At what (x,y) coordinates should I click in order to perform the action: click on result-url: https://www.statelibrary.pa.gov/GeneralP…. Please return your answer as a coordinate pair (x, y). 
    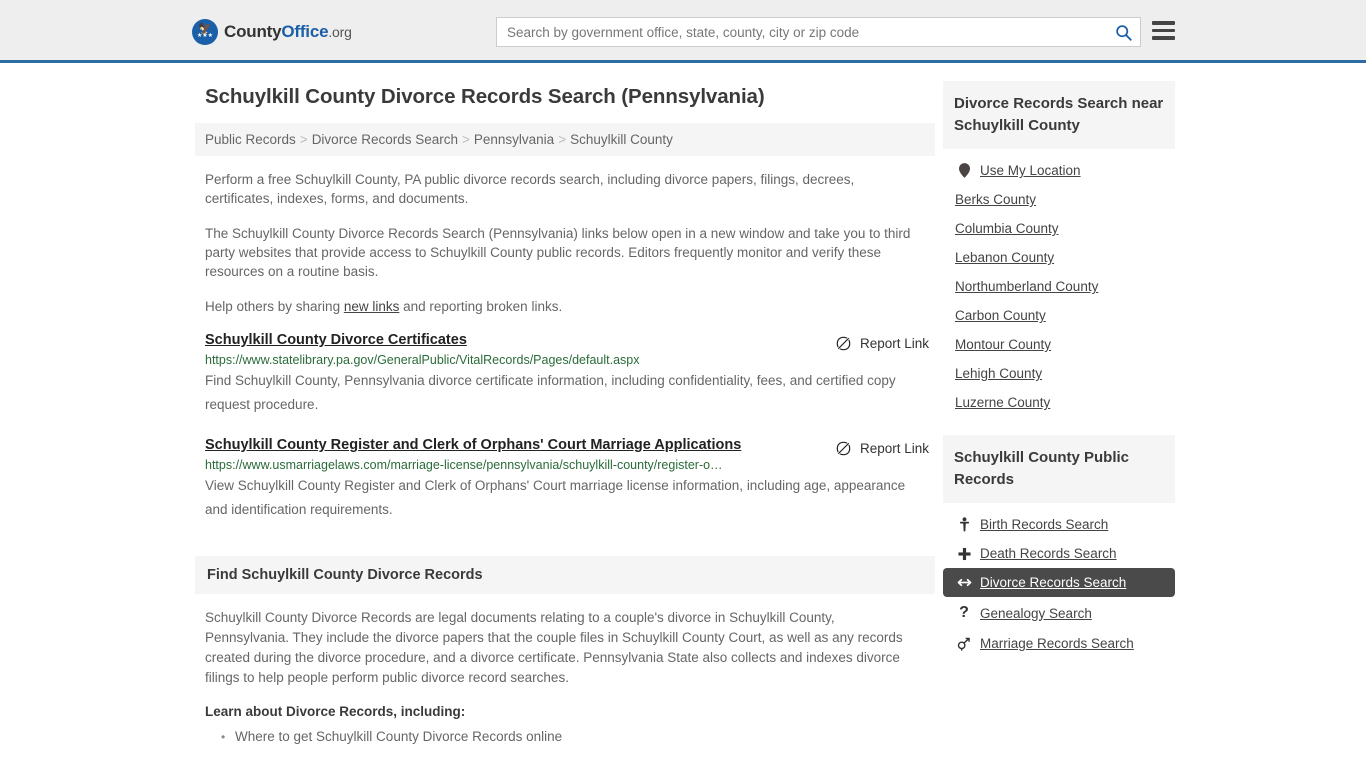
    Looking at the image, I should click on (422, 360).